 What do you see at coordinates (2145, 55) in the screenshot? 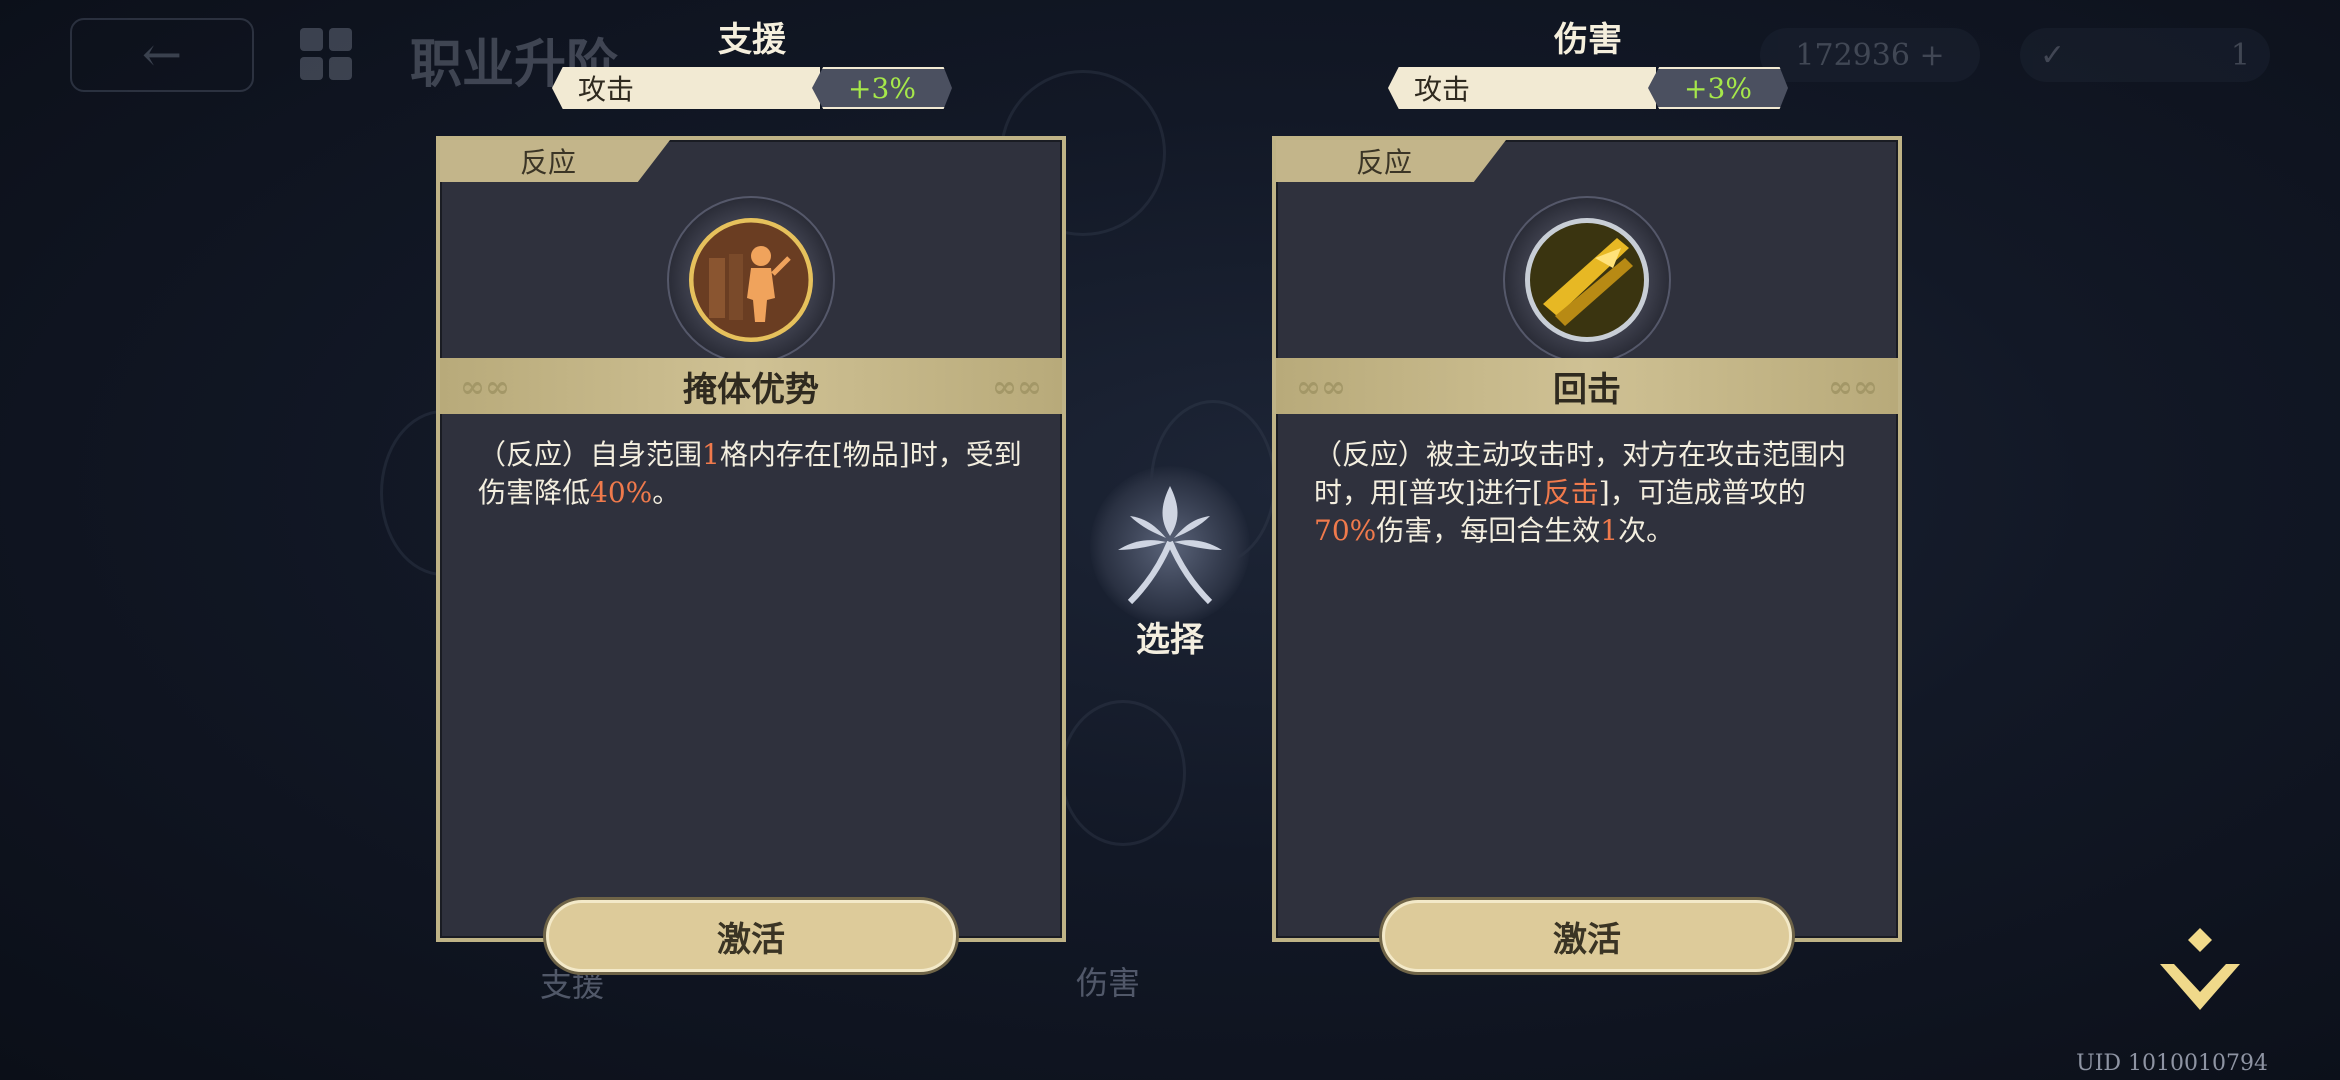
I see `ticket-display: ✓ 1` at bounding box center [2145, 55].